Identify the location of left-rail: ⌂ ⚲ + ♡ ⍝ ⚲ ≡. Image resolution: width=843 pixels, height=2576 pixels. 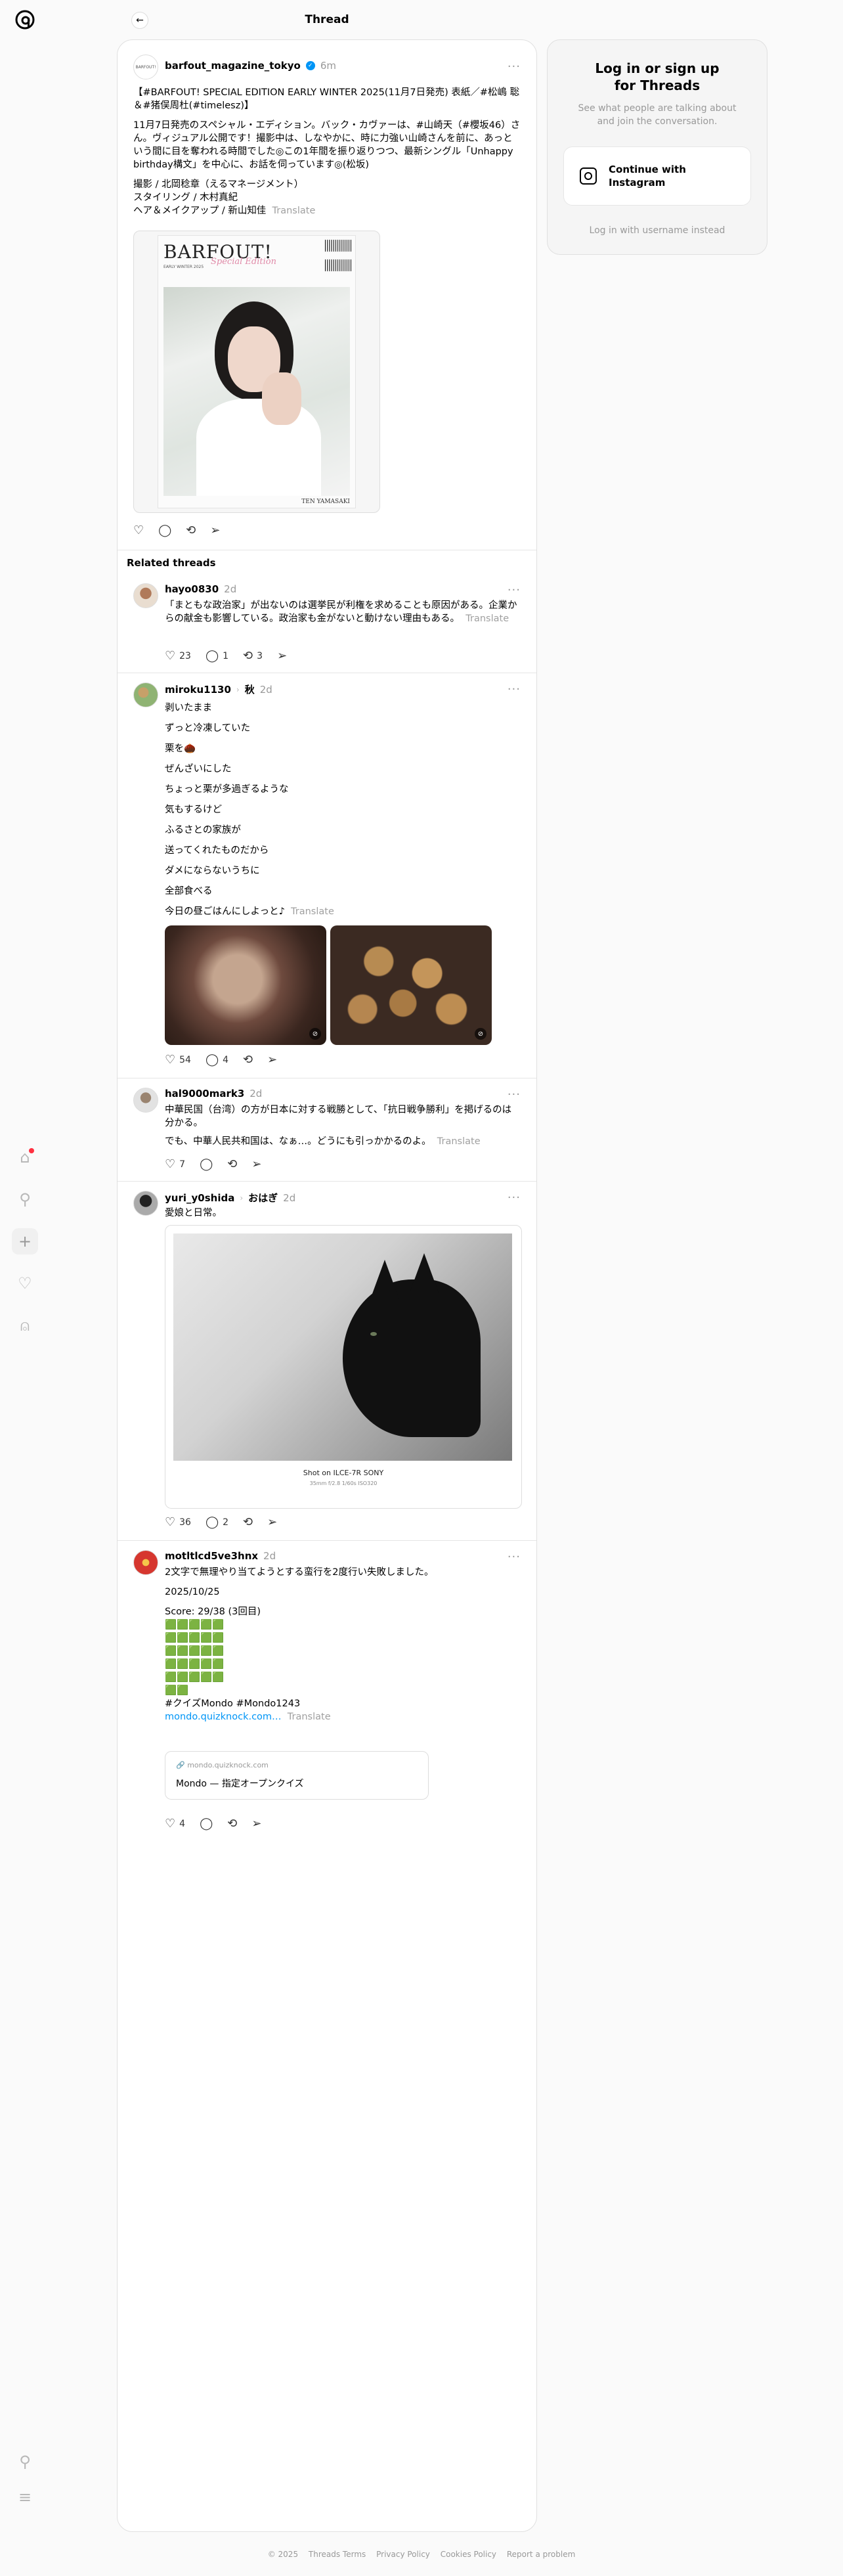
(25, 1288).